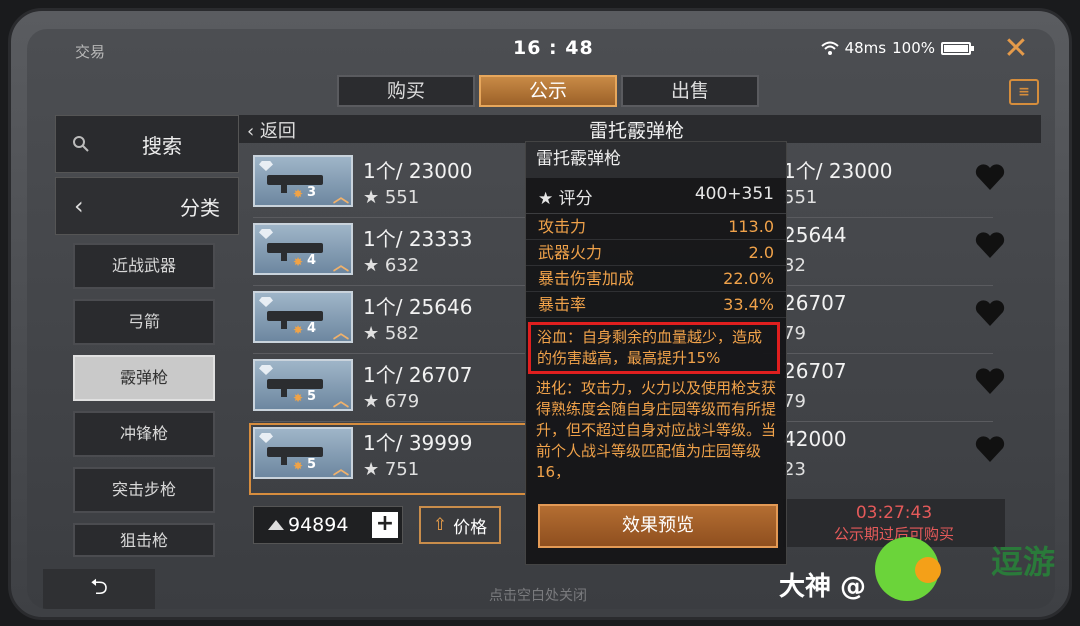 The width and height of the screenshot is (1080, 626). What do you see at coordinates (815, 235) in the screenshot?
I see `listing-price: 25644` at bounding box center [815, 235].